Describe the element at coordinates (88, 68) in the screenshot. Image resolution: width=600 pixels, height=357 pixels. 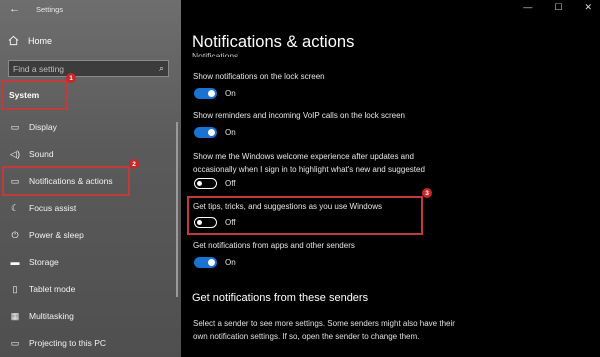
I see `search-input: Find a setting ⌕` at that location.